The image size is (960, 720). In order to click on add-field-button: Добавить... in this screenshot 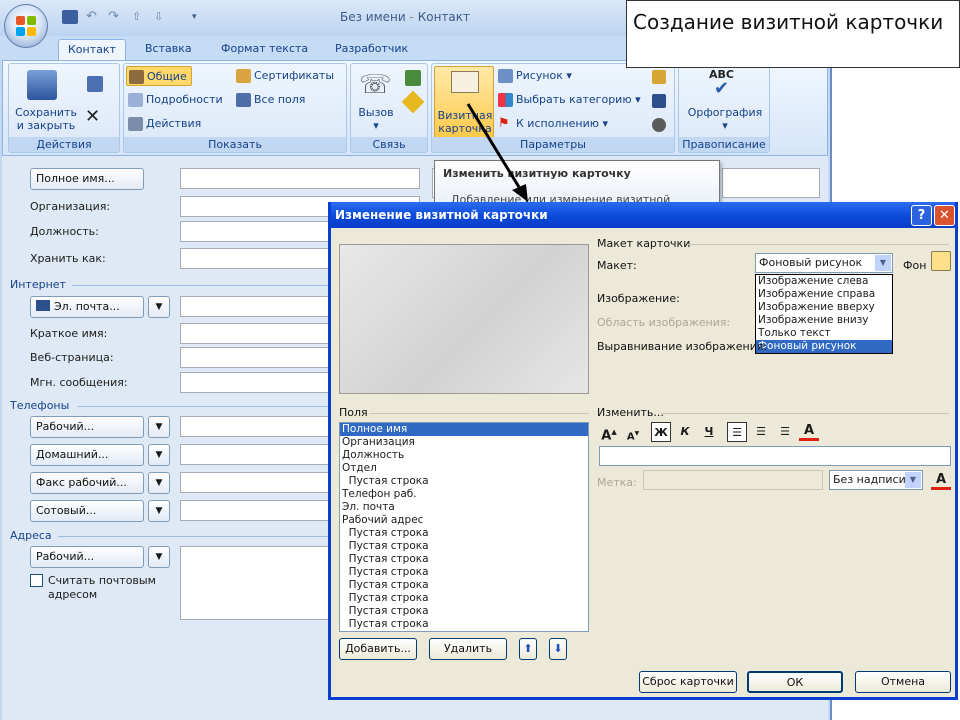, I will do `click(378, 649)`.